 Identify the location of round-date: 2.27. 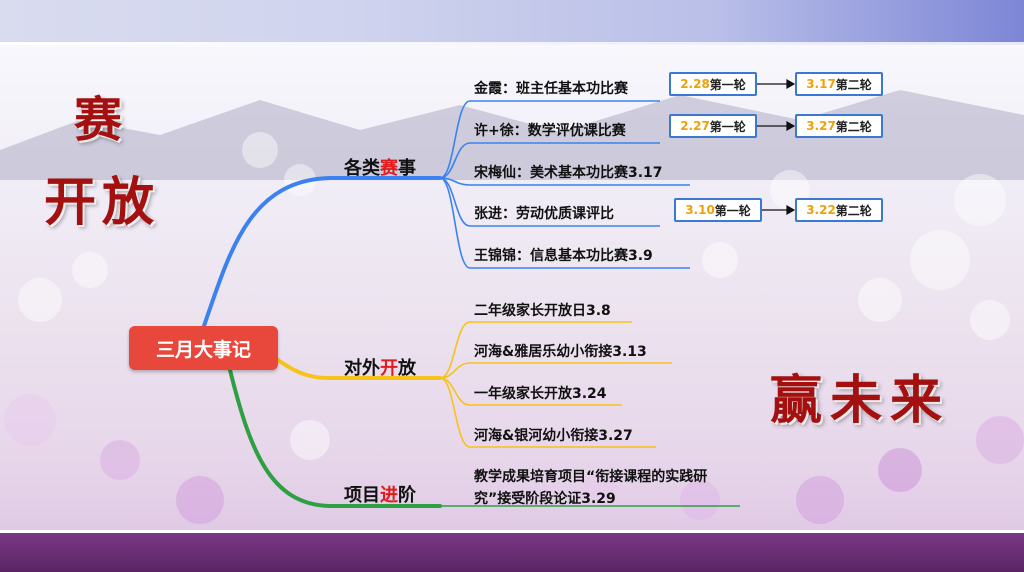
(695, 126).